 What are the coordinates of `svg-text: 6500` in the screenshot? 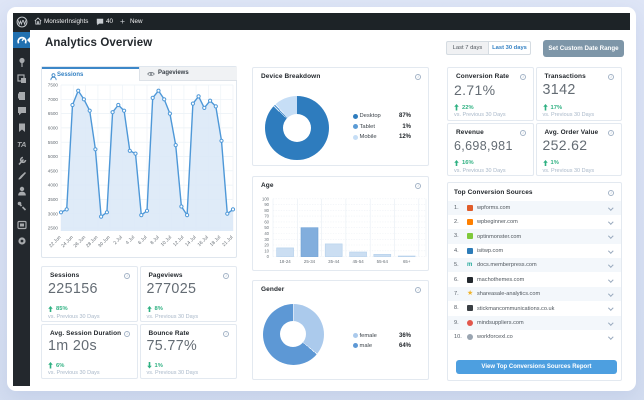 It's located at (53, 113).